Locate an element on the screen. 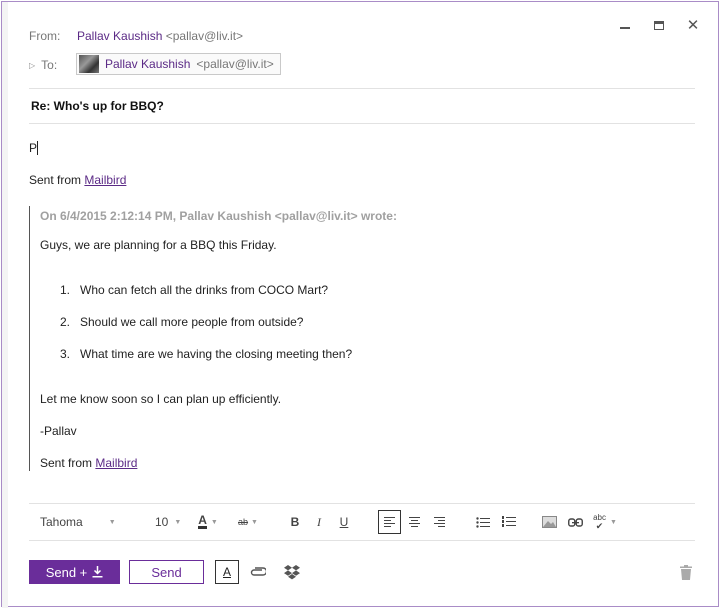 This screenshot has width=720, height=608. insert-link-button is located at coordinates (575, 522).